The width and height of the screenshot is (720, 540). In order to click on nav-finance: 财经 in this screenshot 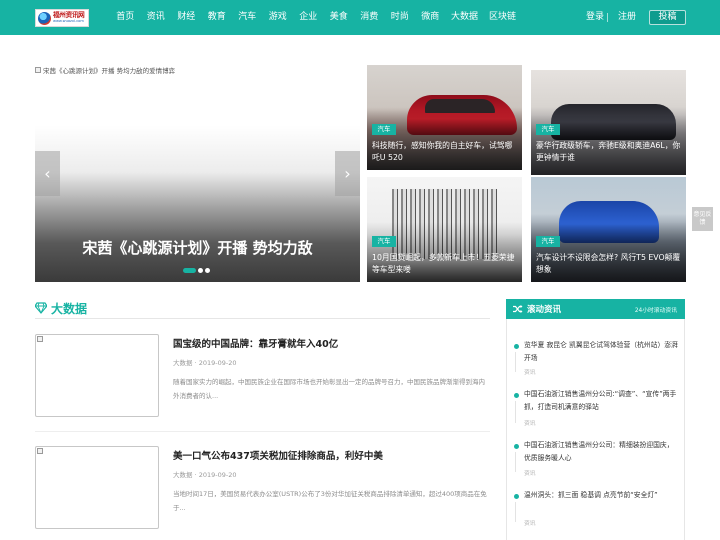, I will do `click(186, 17)`.